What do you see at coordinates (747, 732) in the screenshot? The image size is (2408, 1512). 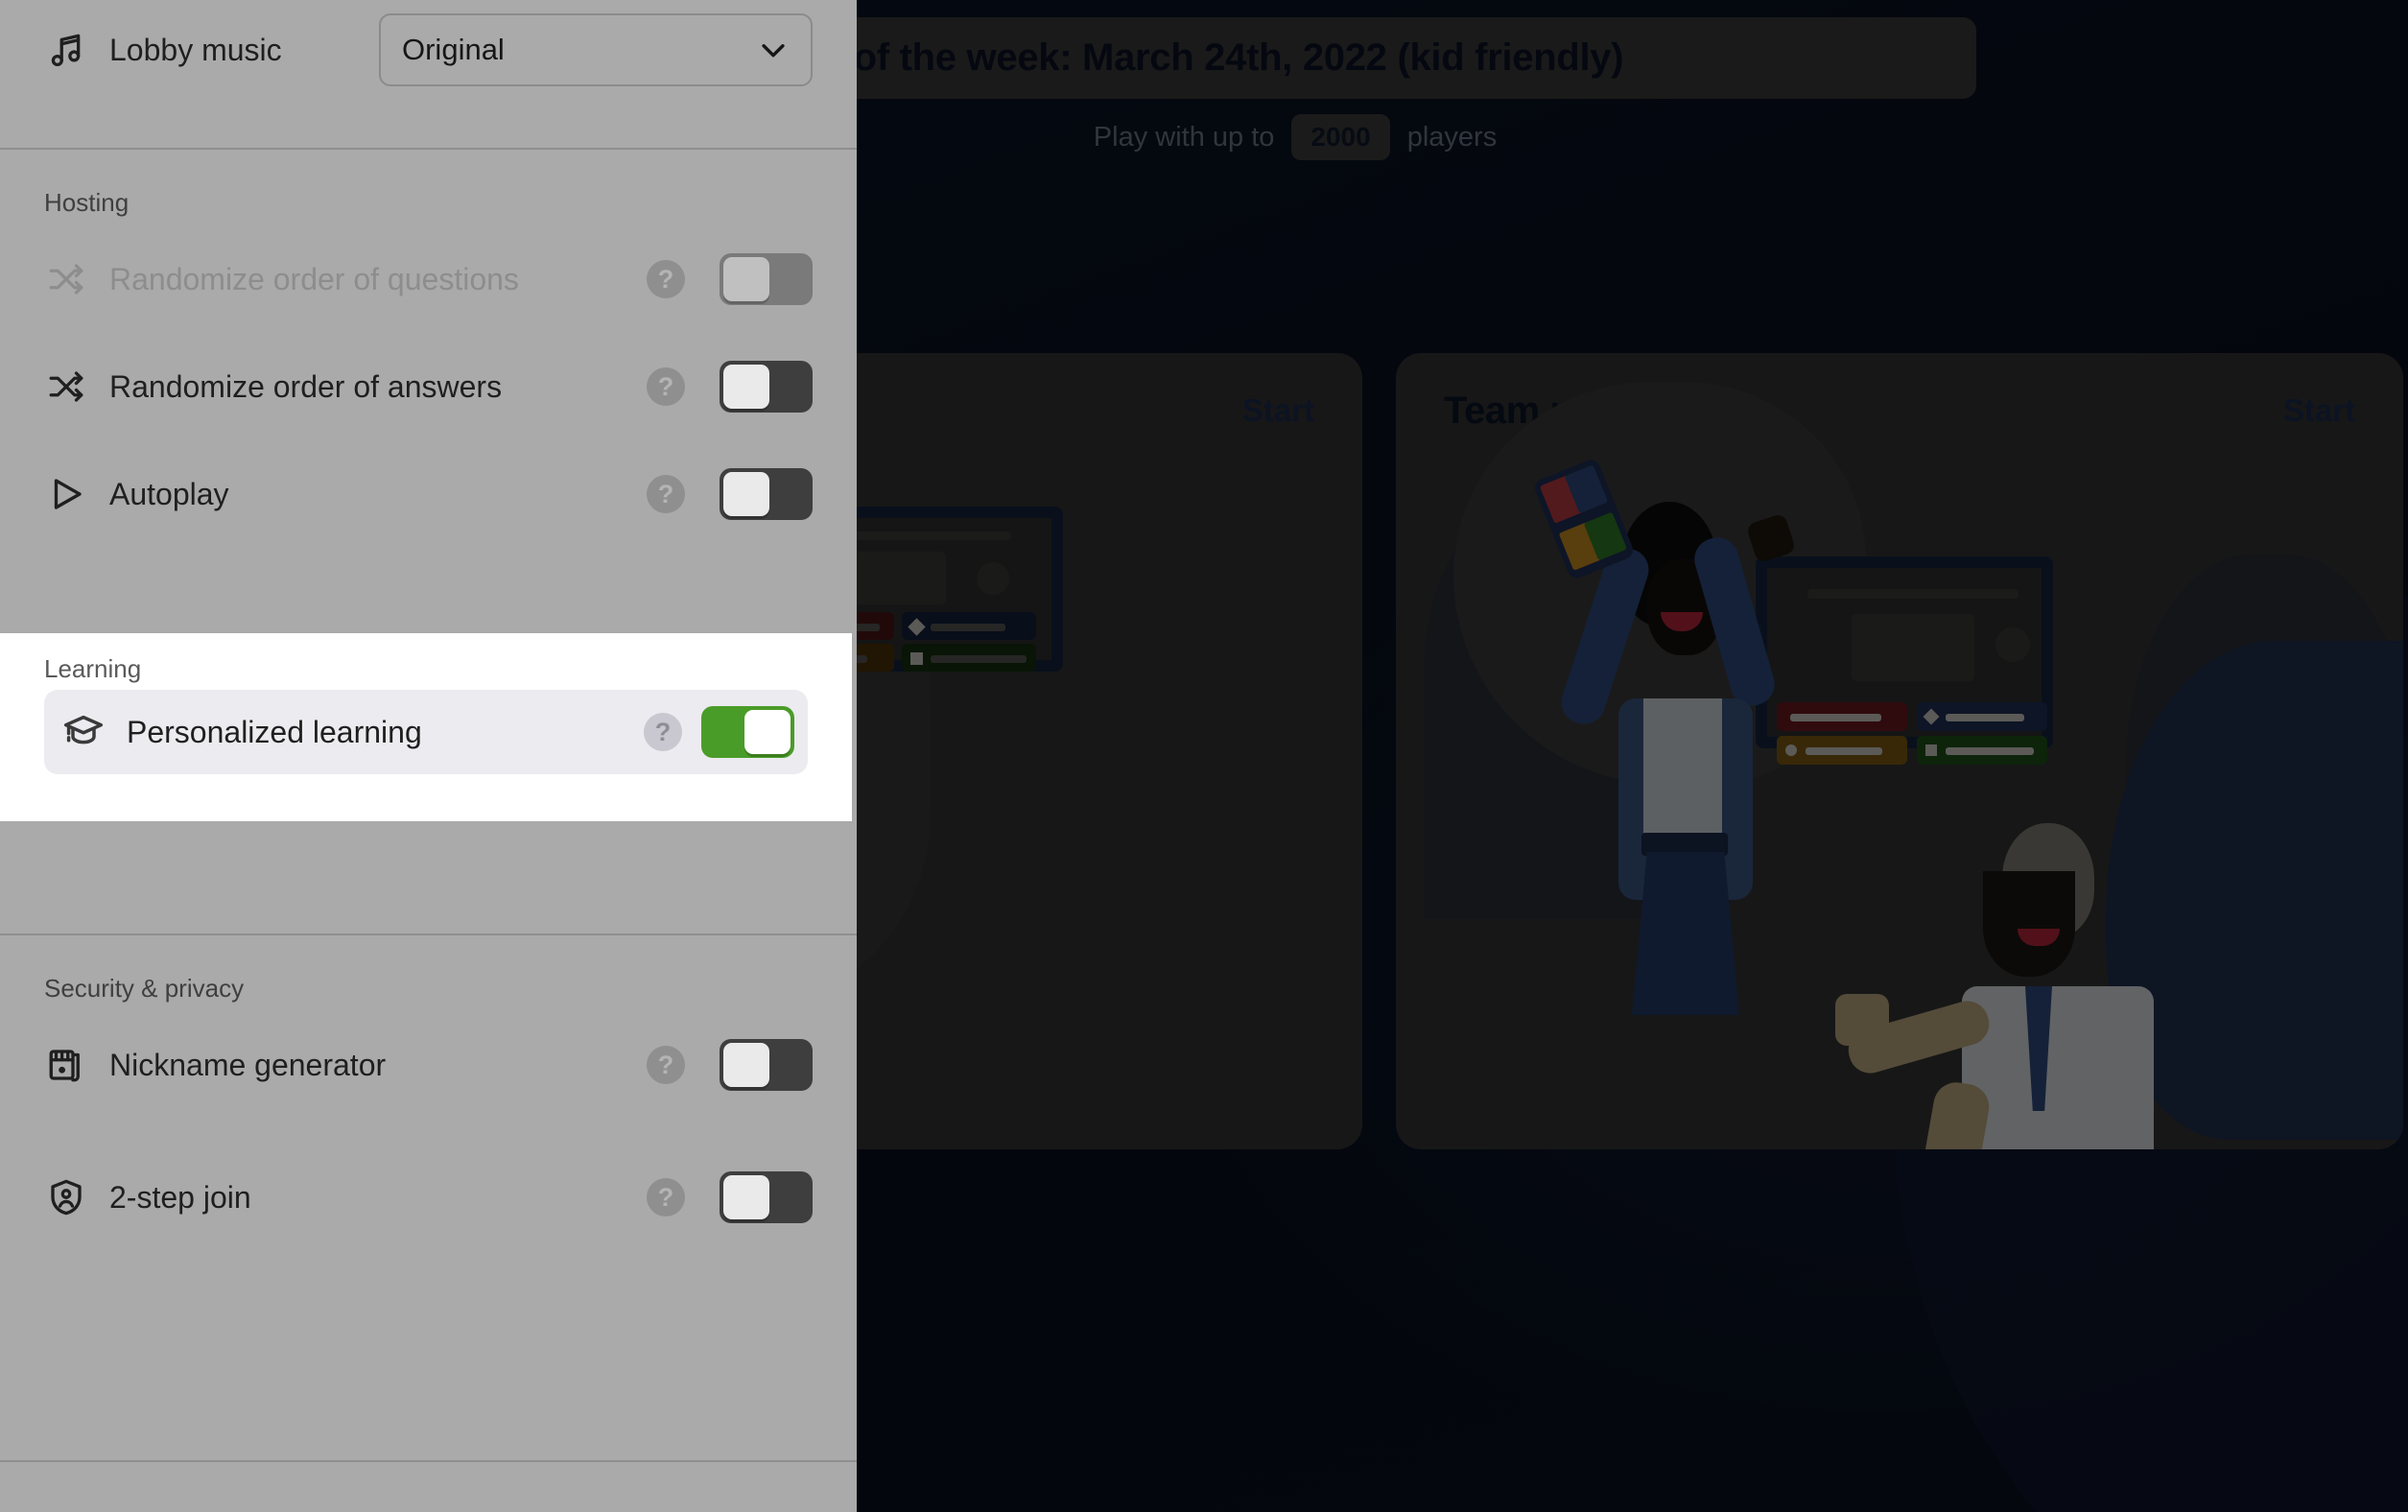 I see `toggle-personalized-learning` at bounding box center [747, 732].